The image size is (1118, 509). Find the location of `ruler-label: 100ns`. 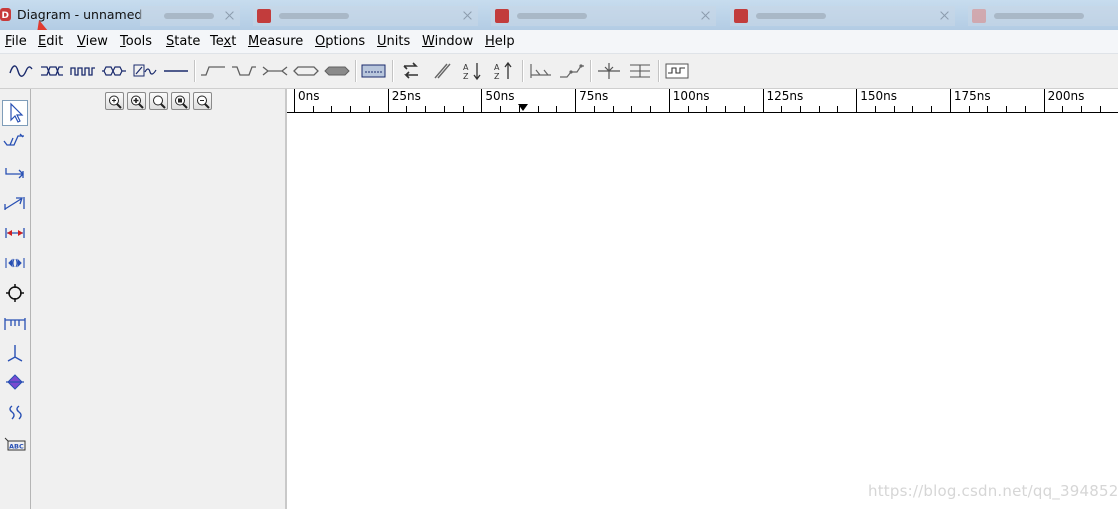

ruler-label: 100ns is located at coordinates (691, 96).